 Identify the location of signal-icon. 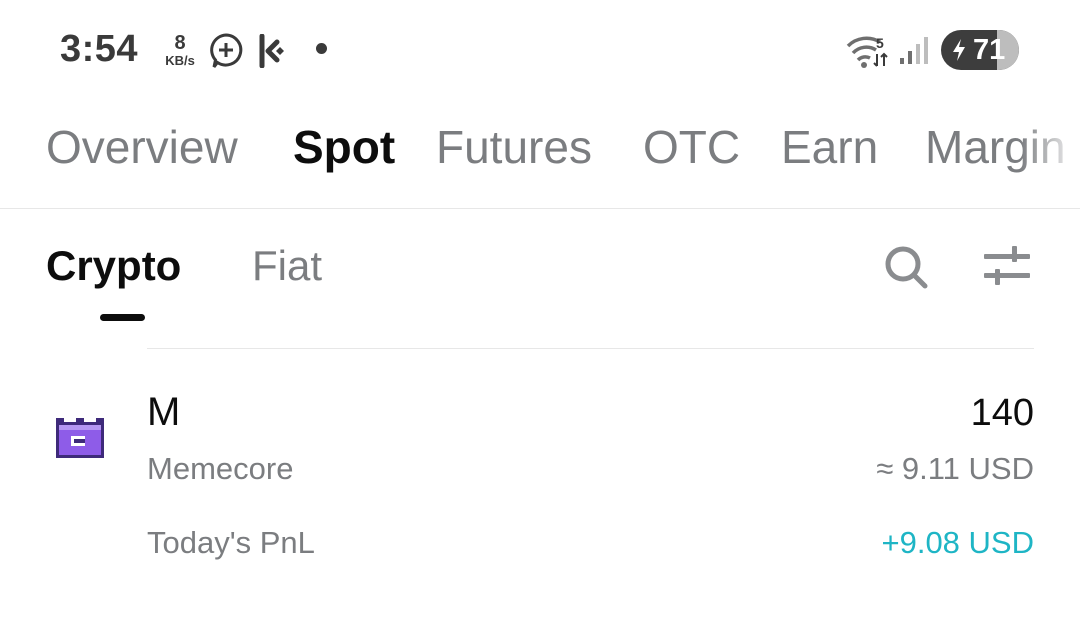
(914, 53).